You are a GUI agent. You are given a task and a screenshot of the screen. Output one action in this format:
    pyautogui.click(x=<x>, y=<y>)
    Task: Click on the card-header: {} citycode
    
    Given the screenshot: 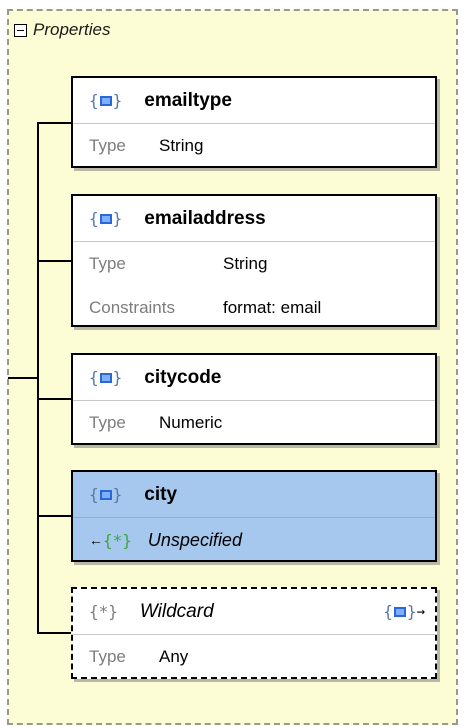 What is the action you would take?
    pyautogui.click(x=254, y=378)
    